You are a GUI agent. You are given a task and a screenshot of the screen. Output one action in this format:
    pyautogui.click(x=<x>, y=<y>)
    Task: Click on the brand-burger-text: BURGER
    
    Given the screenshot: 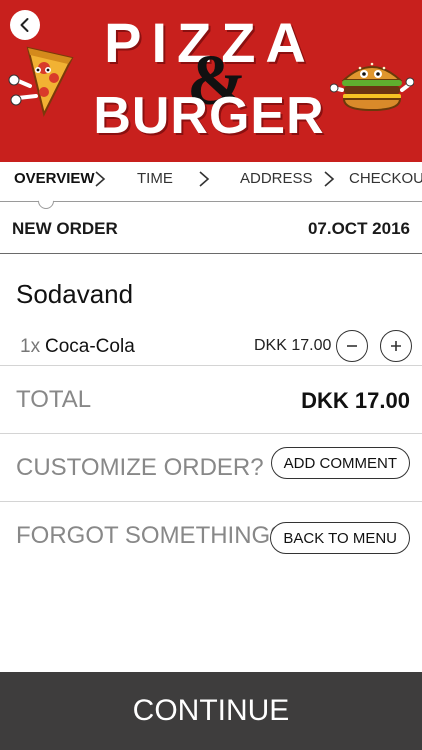 What is the action you would take?
    pyautogui.click(x=209, y=116)
    